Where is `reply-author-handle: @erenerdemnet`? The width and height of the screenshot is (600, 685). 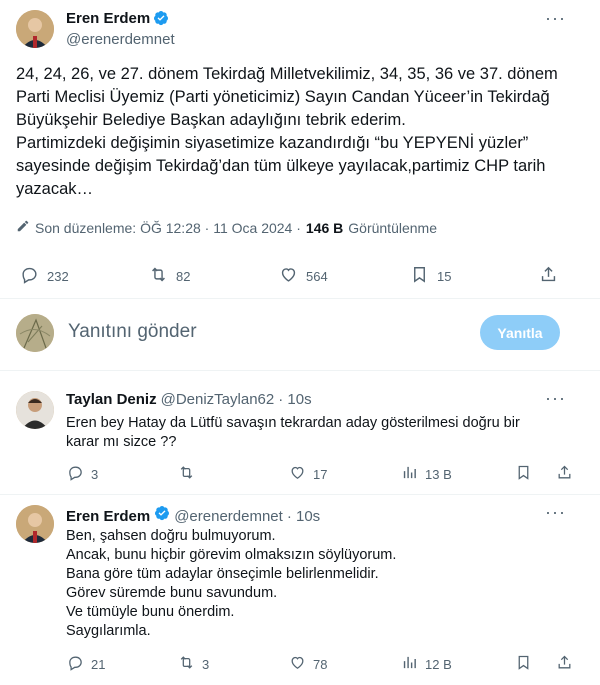
reply-author-handle: @erenerdemnet is located at coordinates (228, 516).